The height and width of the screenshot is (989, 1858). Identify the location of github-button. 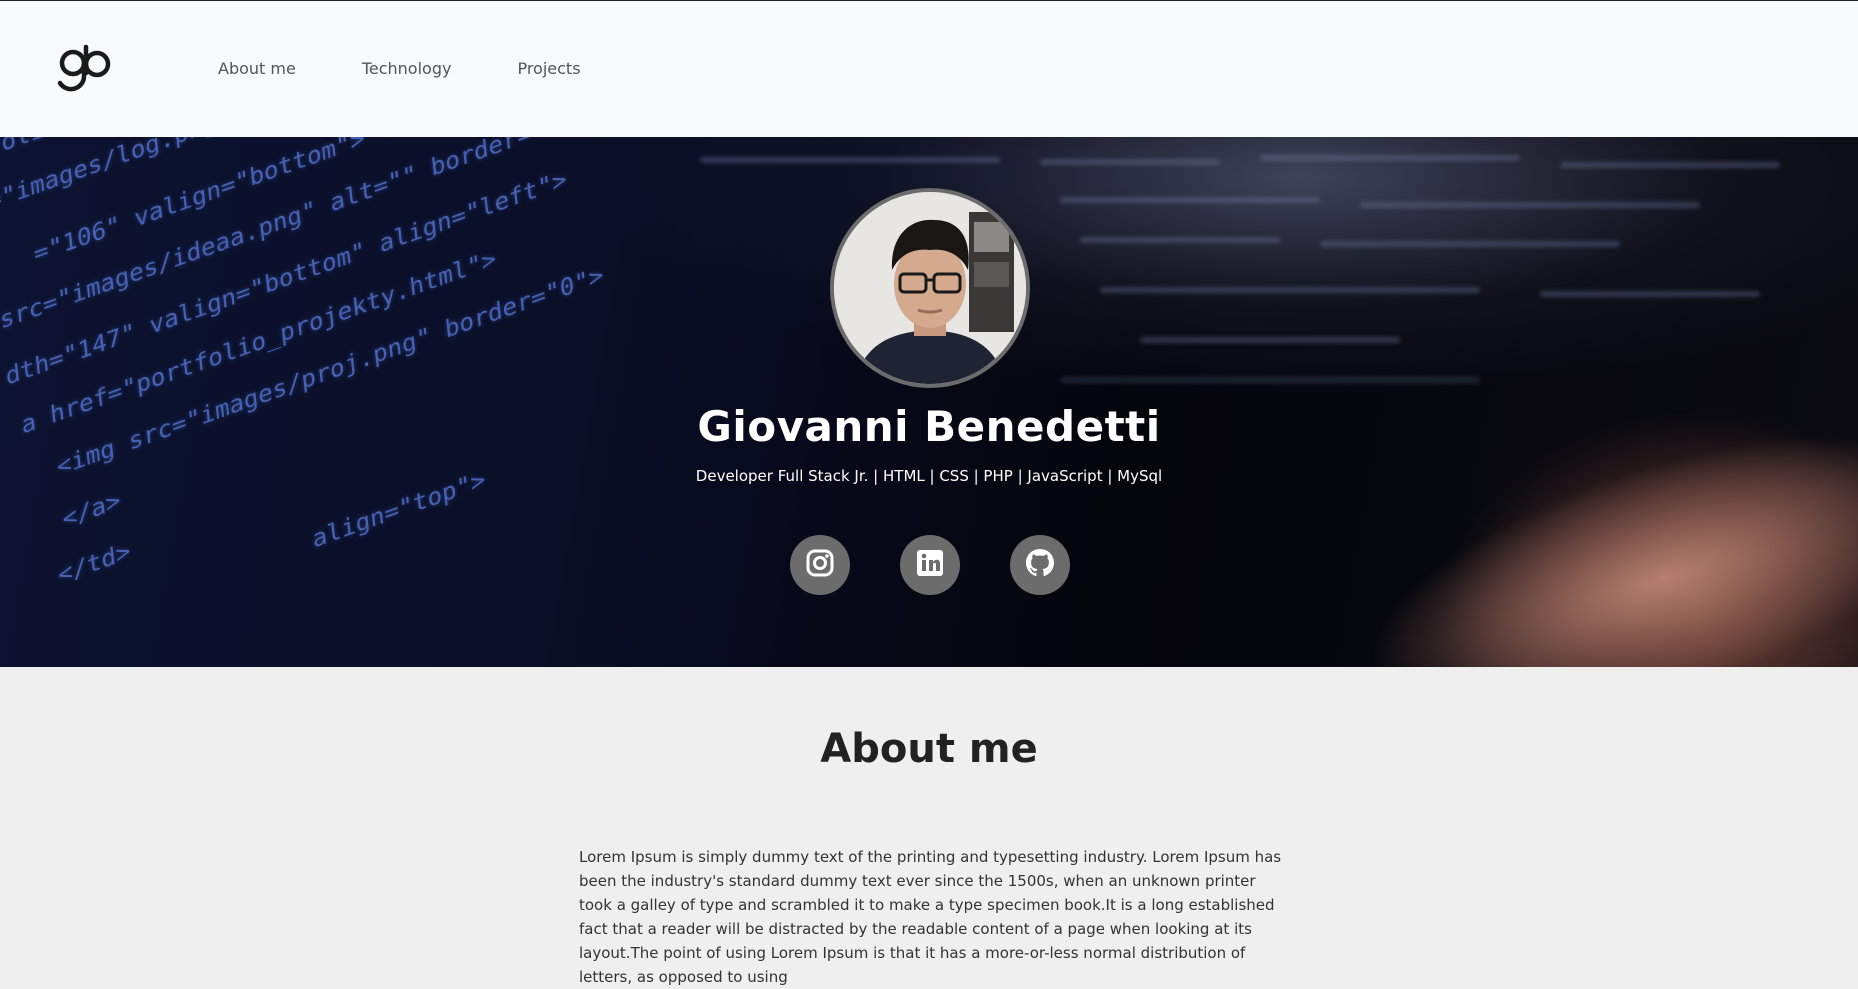
(1040, 565).